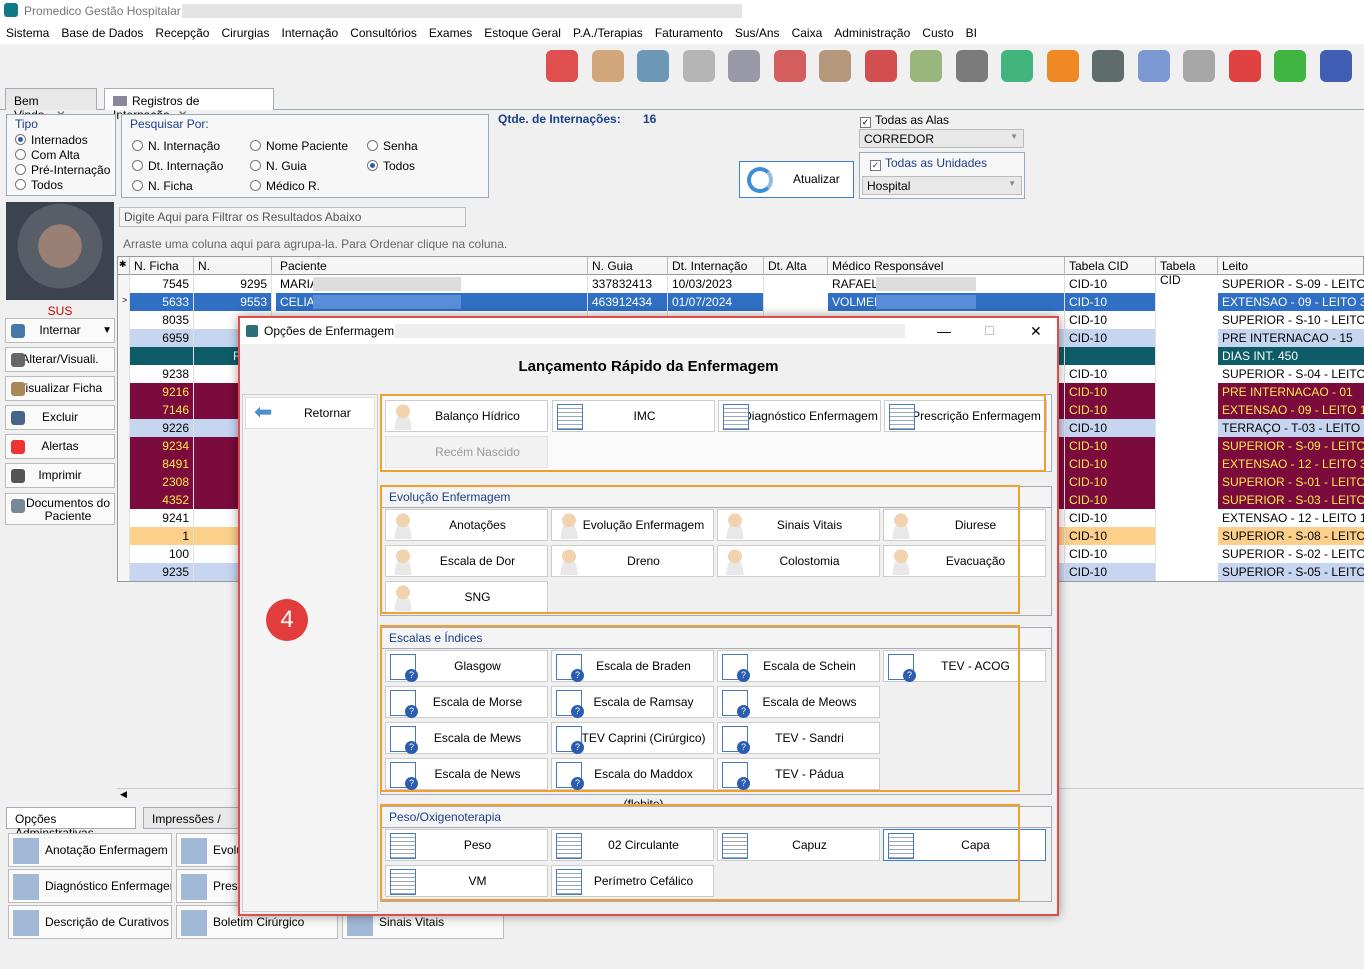 This screenshot has height=969, width=1364. What do you see at coordinates (208, 886) in the screenshot?
I see `bottom-button-4: Pres` at bounding box center [208, 886].